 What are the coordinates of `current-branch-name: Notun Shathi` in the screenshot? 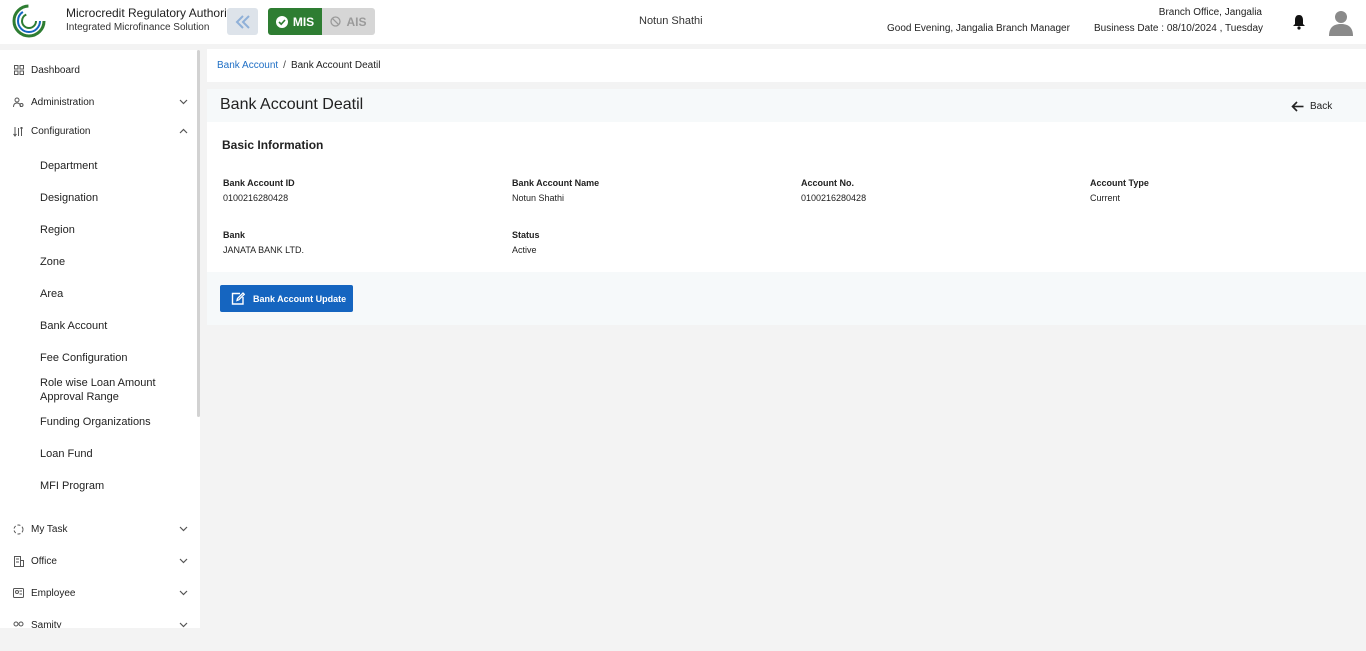 It's located at (671, 21).